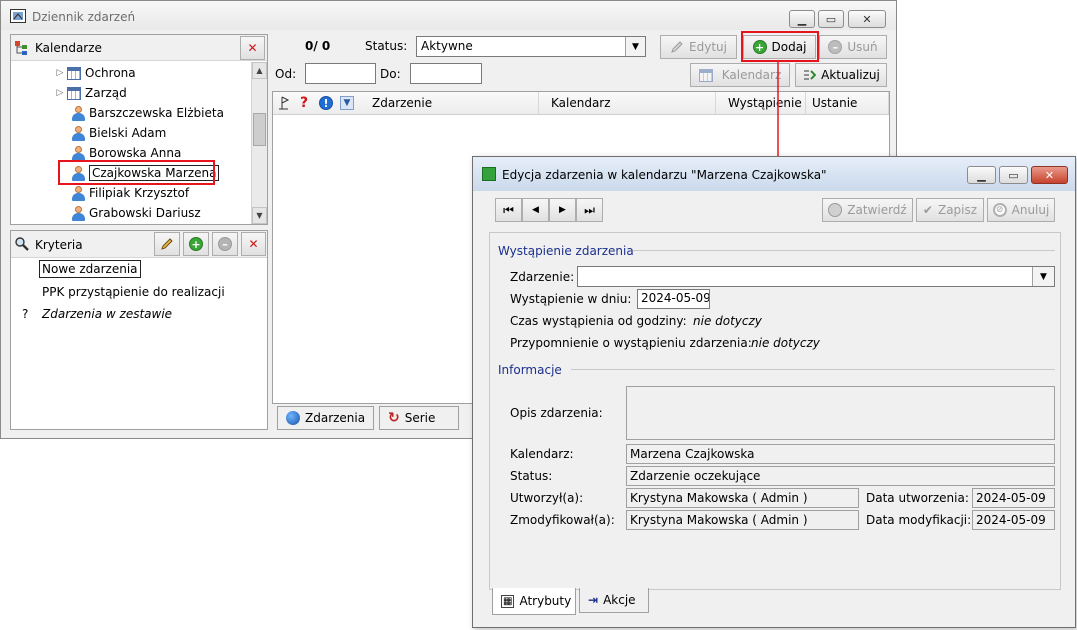 This screenshot has height=630, width=1077. Describe the element at coordinates (304, 103) in the screenshot. I see `question-icon: ?` at that location.